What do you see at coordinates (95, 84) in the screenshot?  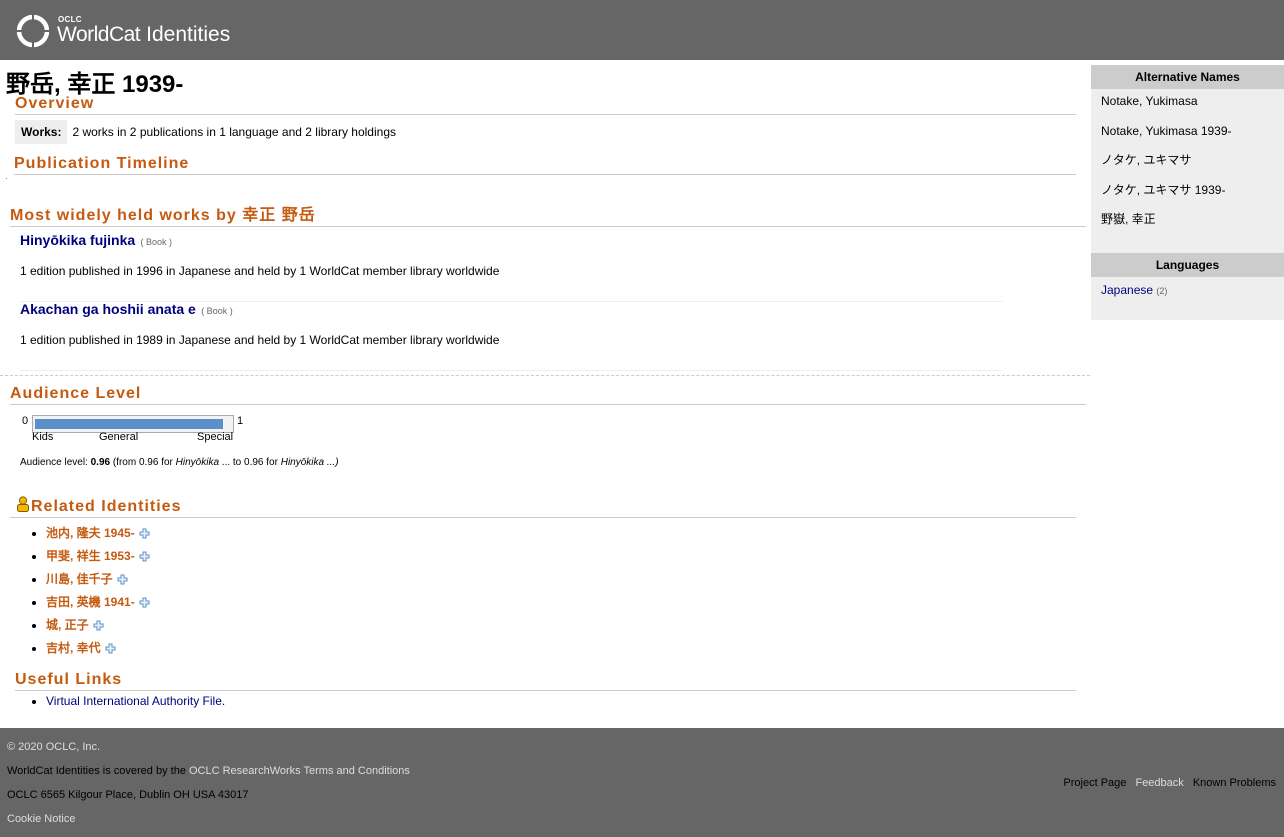 I see `page-title: 野岳, 幸正 1939-` at bounding box center [95, 84].